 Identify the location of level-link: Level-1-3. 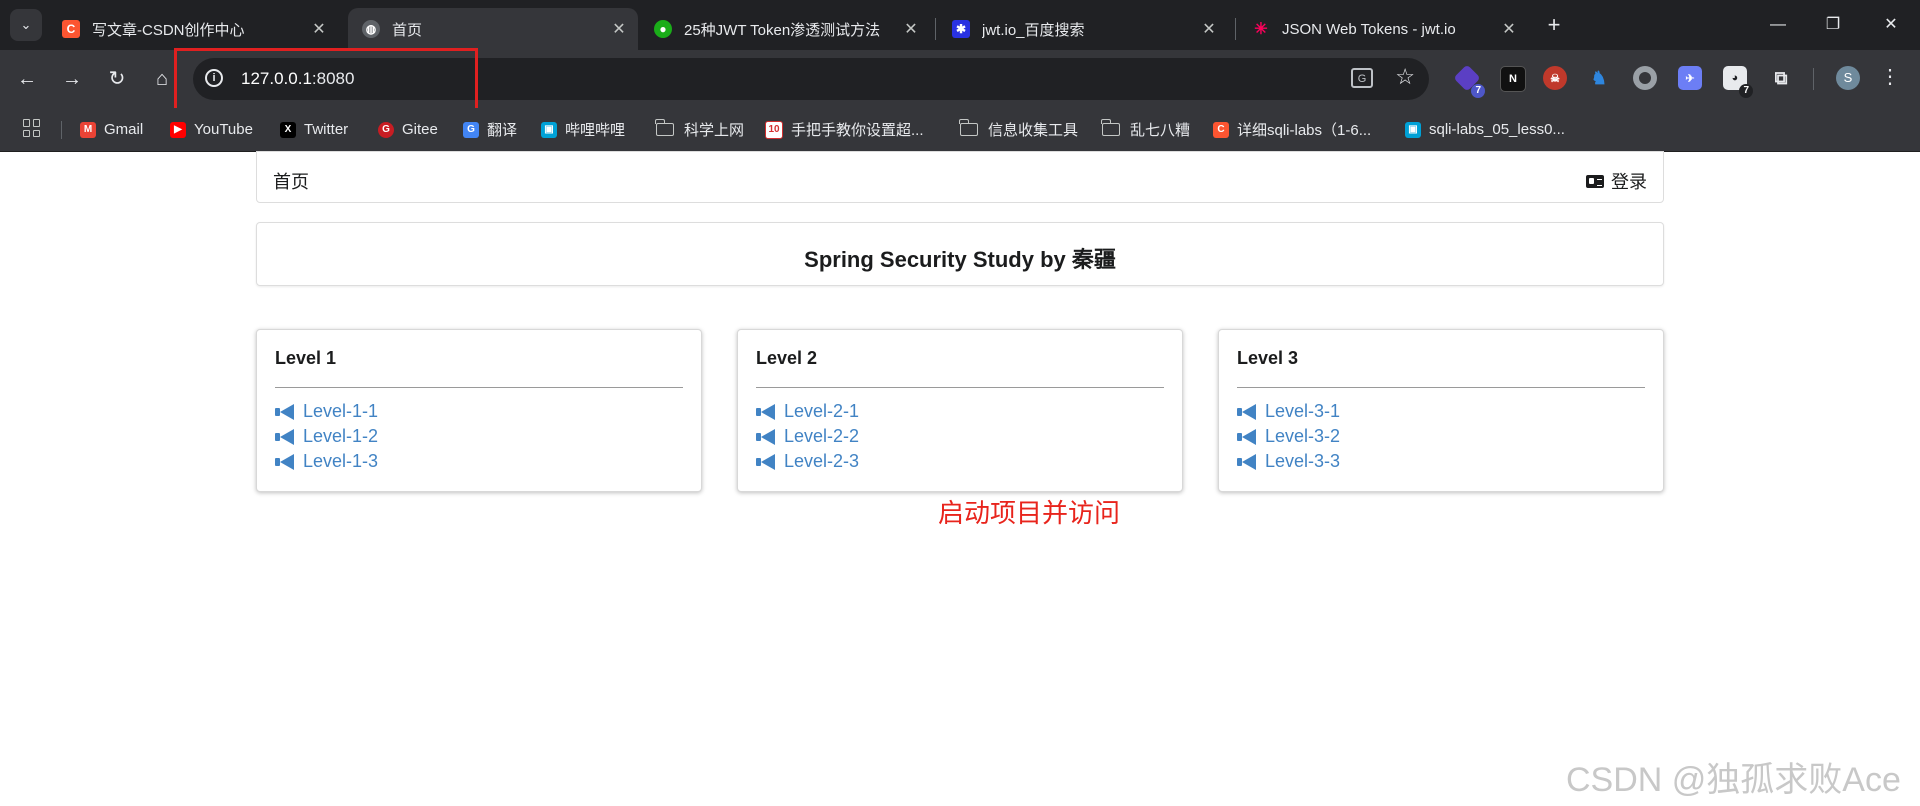
(326, 461).